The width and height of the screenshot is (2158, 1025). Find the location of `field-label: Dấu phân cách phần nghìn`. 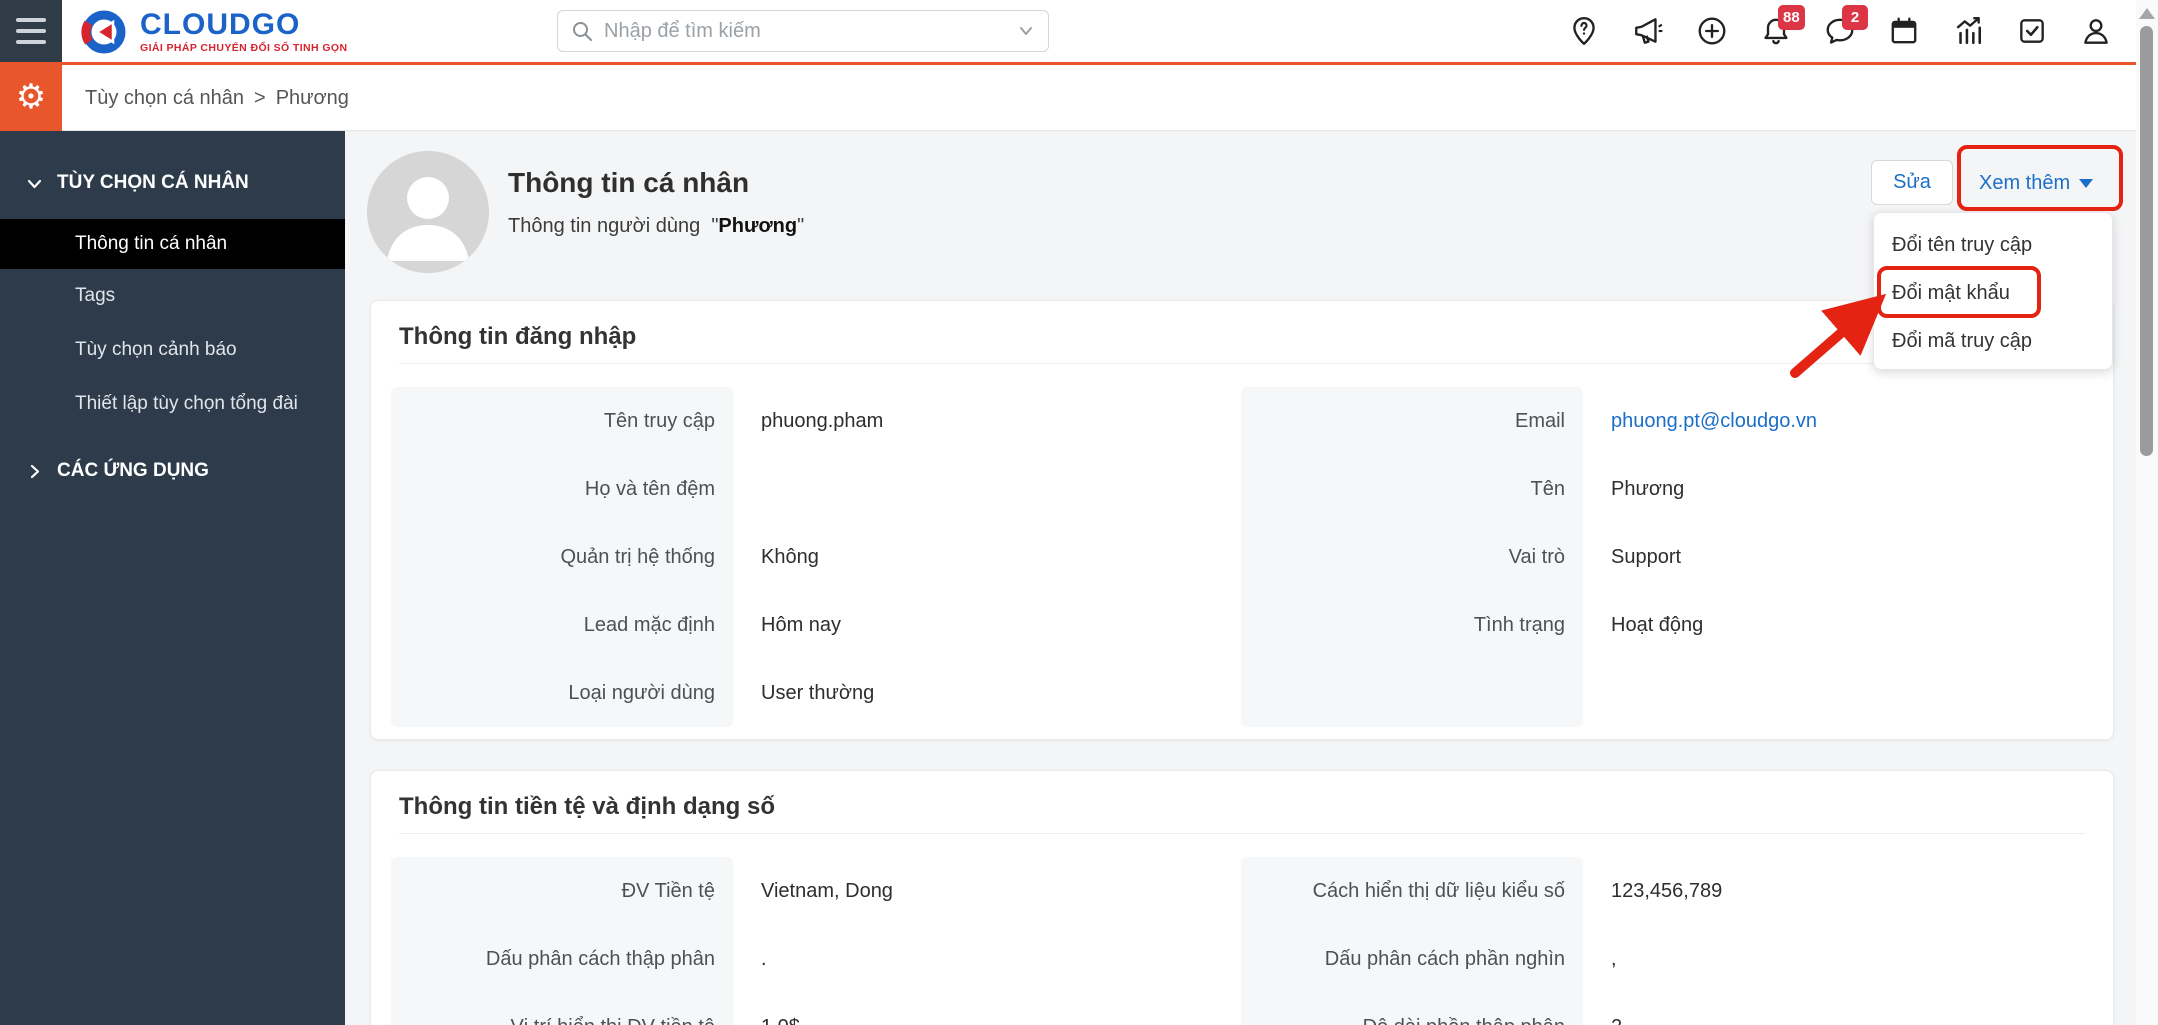

field-label: Dấu phân cách phần nghìn is located at coordinates (1444, 958).